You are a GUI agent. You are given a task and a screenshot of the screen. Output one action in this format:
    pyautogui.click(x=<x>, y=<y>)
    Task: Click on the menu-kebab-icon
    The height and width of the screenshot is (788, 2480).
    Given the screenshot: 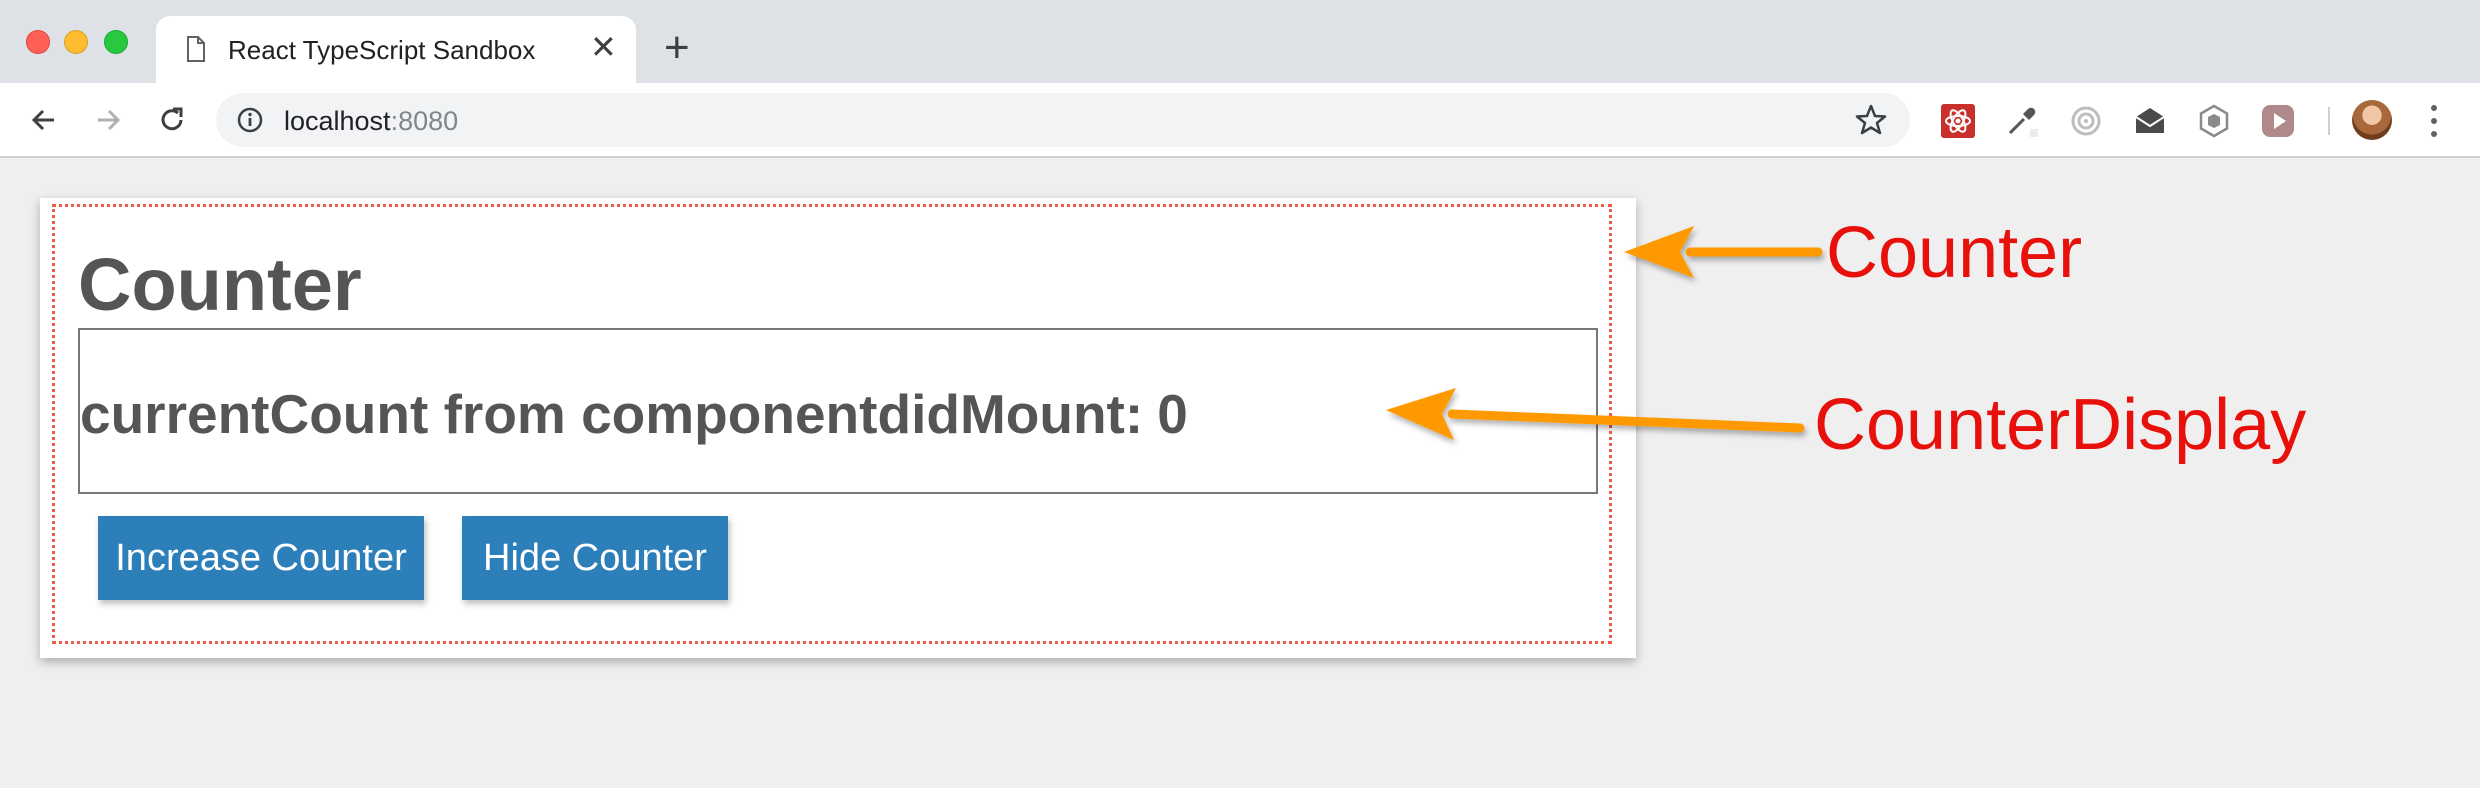 What is the action you would take?
    pyautogui.click(x=2434, y=121)
    